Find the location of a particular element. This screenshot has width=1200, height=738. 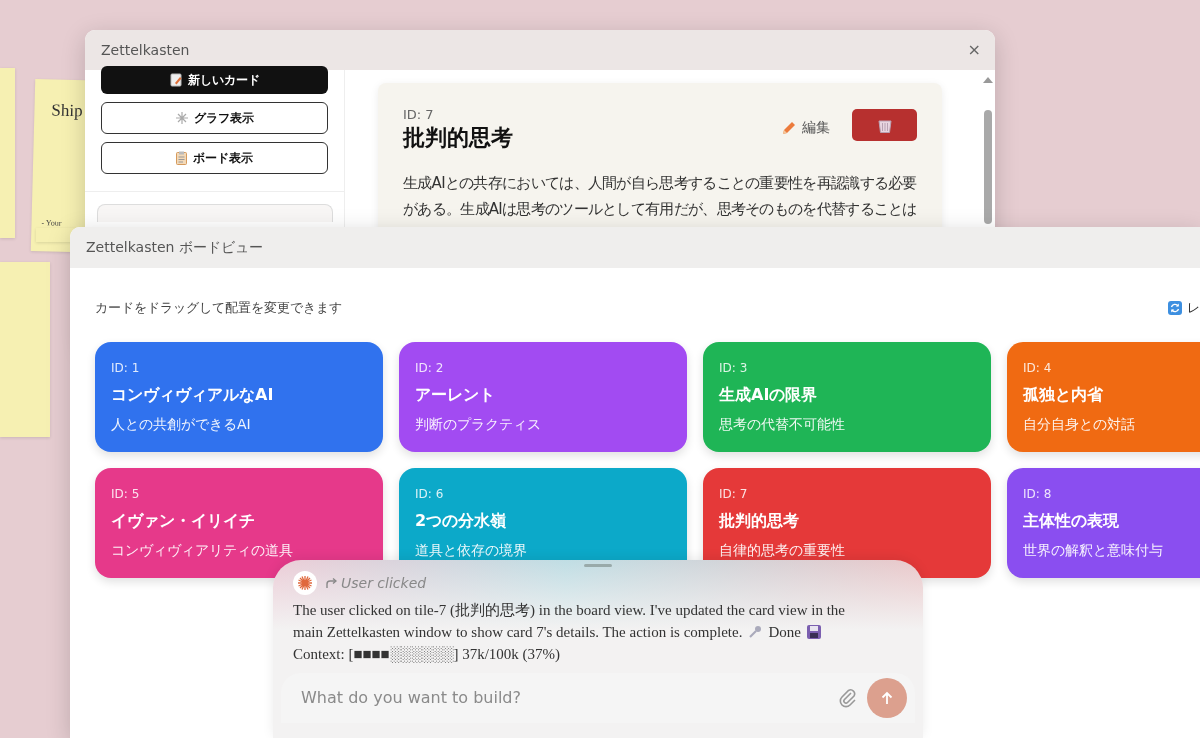

card-id: ID: 7 is located at coordinates (419, 115).